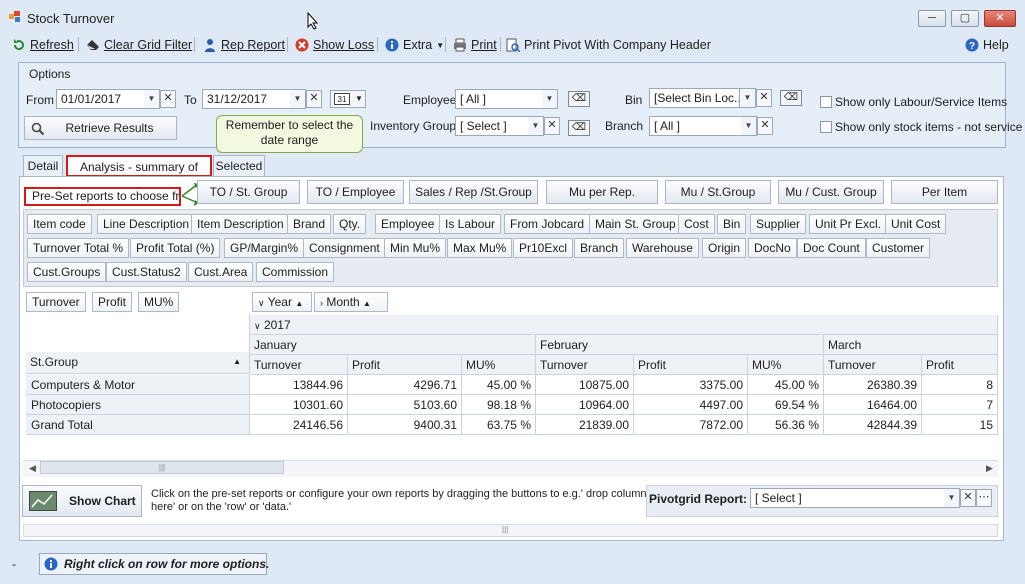  I want to click on to-date-field: 31/12/2017, so click(246, 99).